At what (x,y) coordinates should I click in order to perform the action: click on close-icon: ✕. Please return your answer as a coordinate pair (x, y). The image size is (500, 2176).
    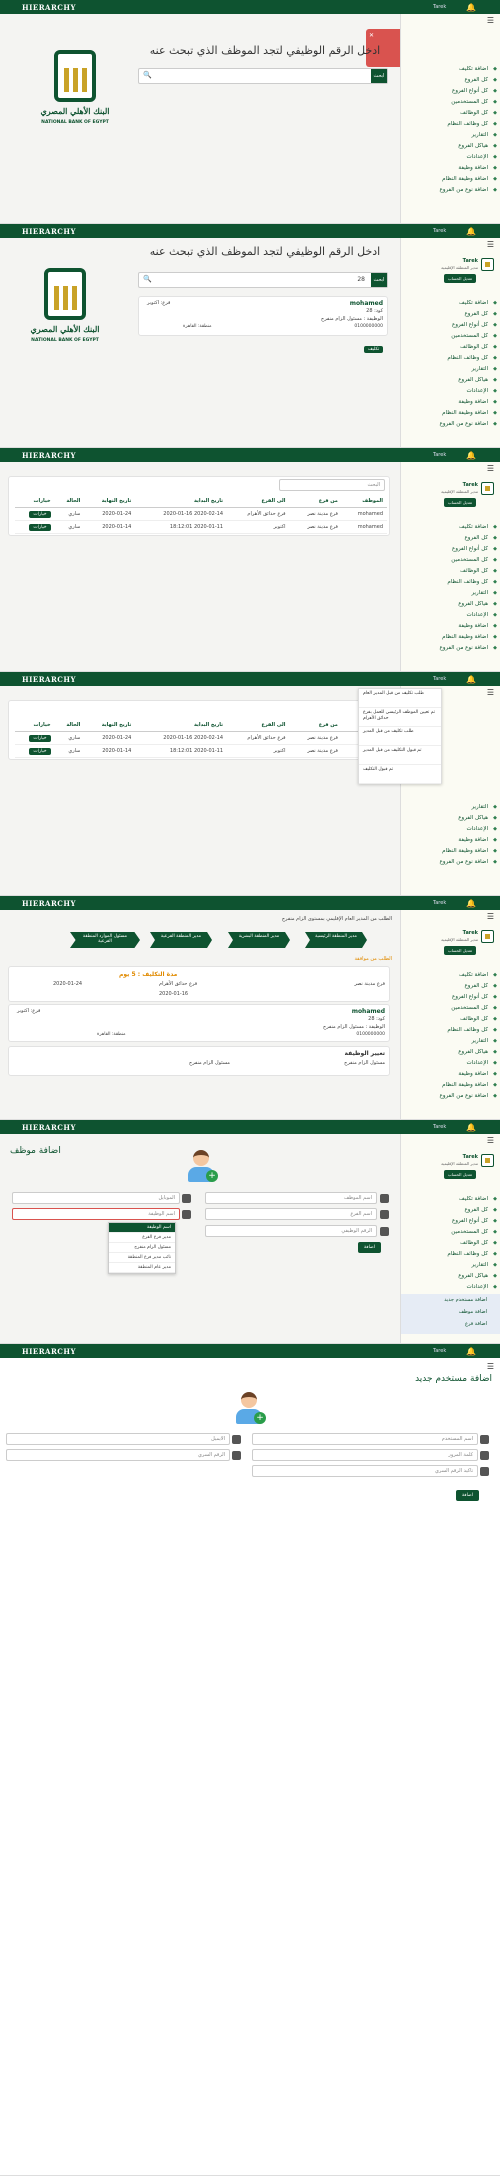
    Looking at the image, I should click on (371, 36).